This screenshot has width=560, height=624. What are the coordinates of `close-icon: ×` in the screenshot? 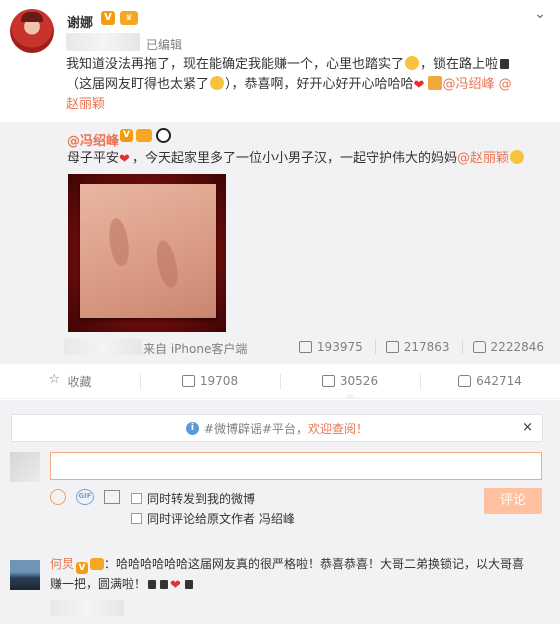 It's located at (527, 427).